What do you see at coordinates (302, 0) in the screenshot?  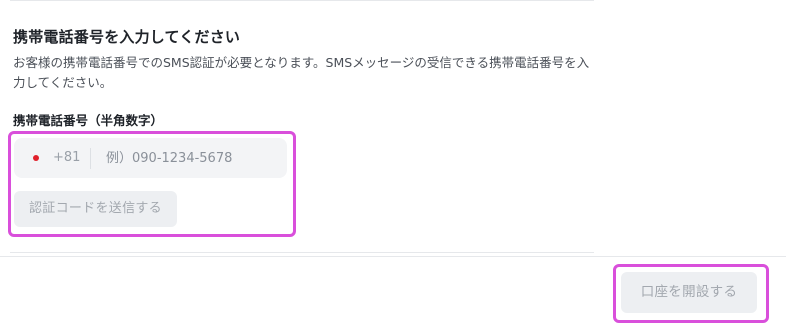 I see `top-divider` at bounding box center [302, 0].